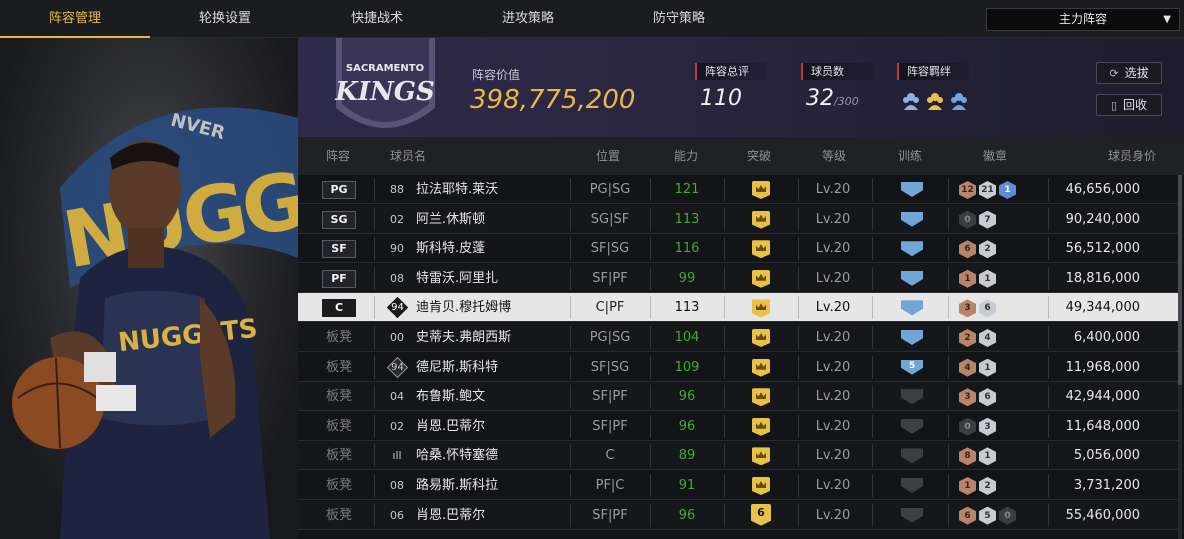 The width and height of the screenshot is (1184, 539). I want to click on player-value: 11,968,000, so click(1102, 367).